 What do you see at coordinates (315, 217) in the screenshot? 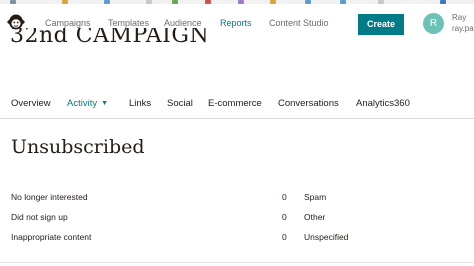
I see `row-label-other: Other` at bounding box center [315, 217].